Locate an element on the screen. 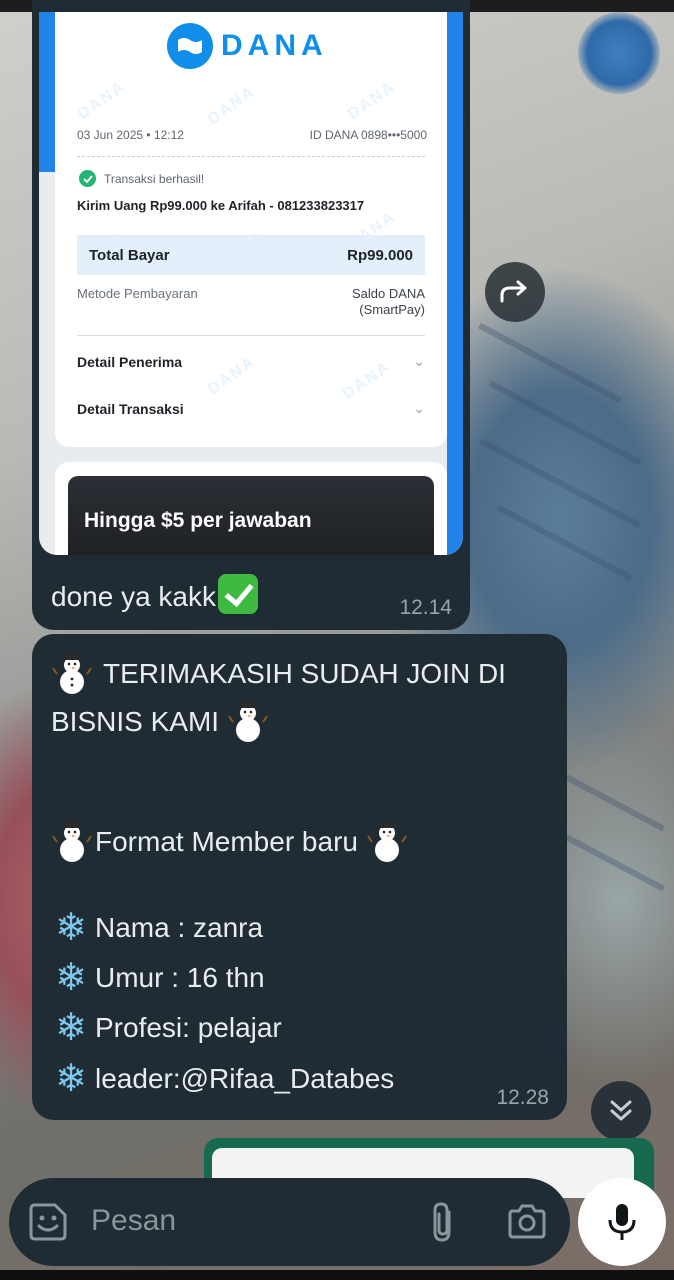  check-circle-icon is located at coordinates (87, 178).